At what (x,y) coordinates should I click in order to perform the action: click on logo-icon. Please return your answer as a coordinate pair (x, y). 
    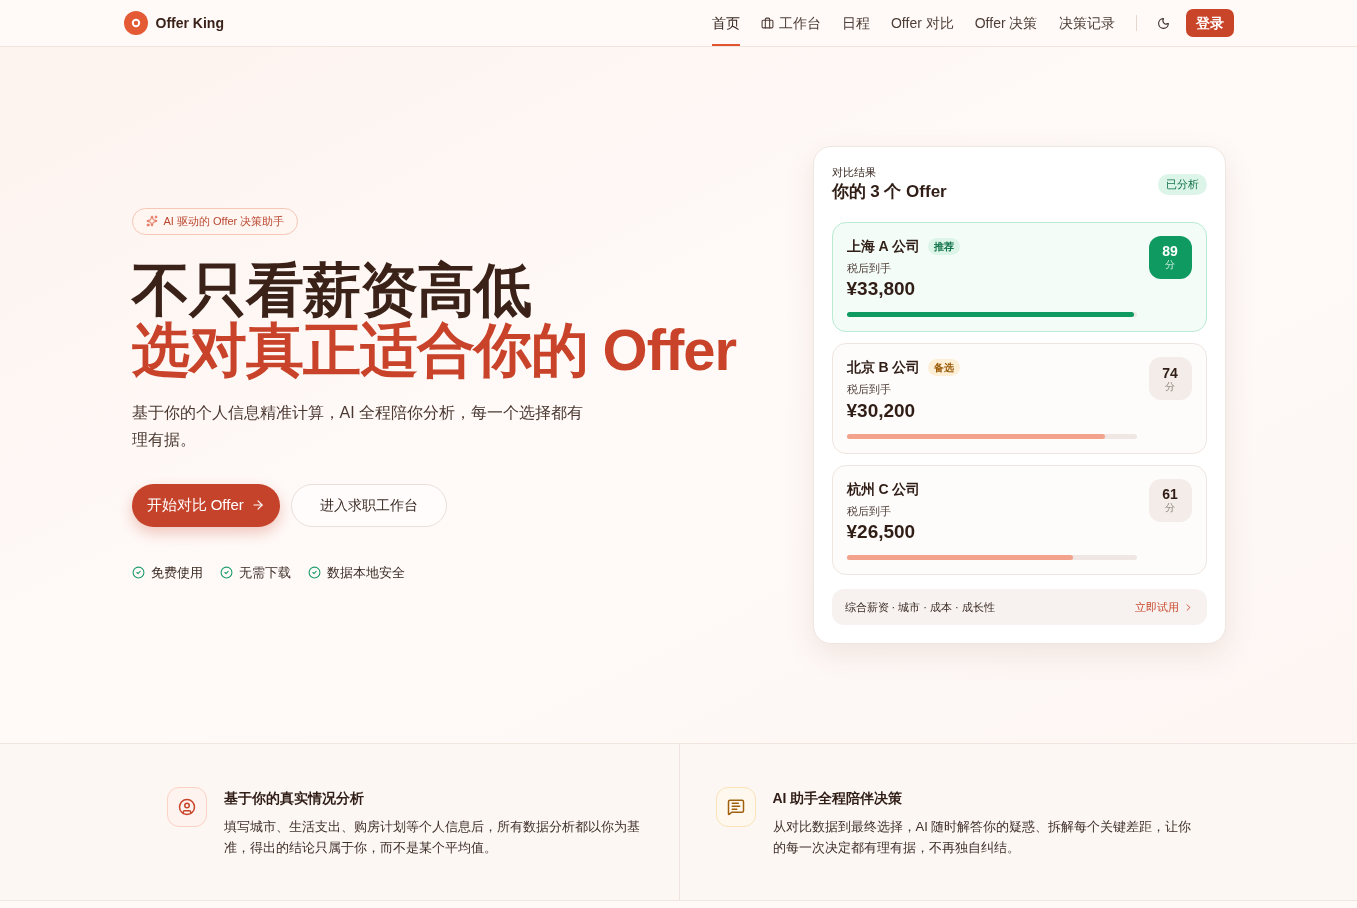
    Looking at the image, I should click on (135, 23).